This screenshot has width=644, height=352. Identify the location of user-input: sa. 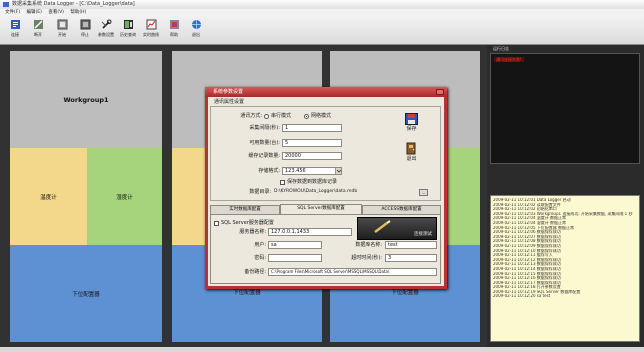
(295, 245).